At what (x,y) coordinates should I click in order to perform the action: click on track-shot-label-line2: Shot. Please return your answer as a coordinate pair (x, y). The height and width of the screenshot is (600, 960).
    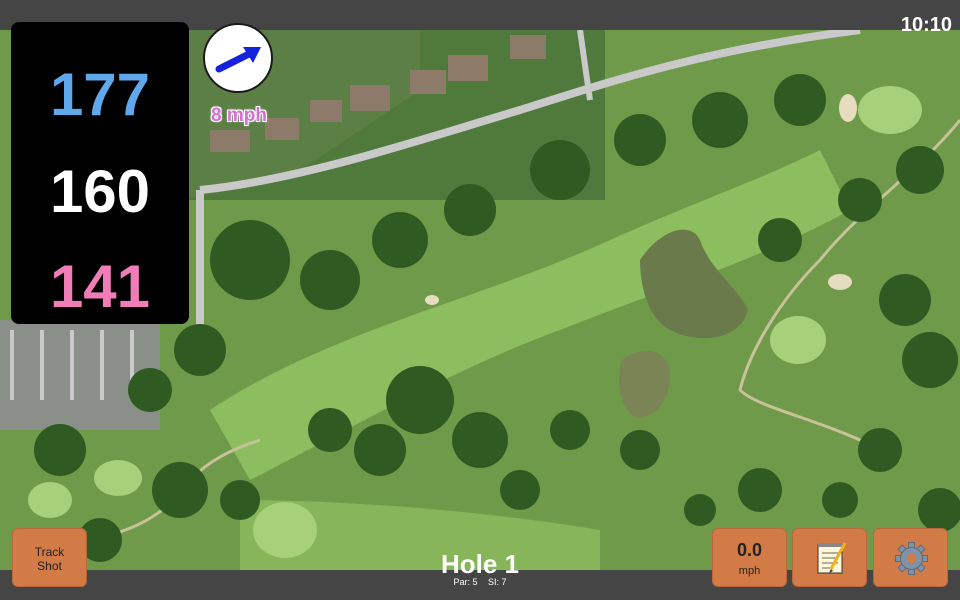
    Looking at the image, I should click on (49, 566).